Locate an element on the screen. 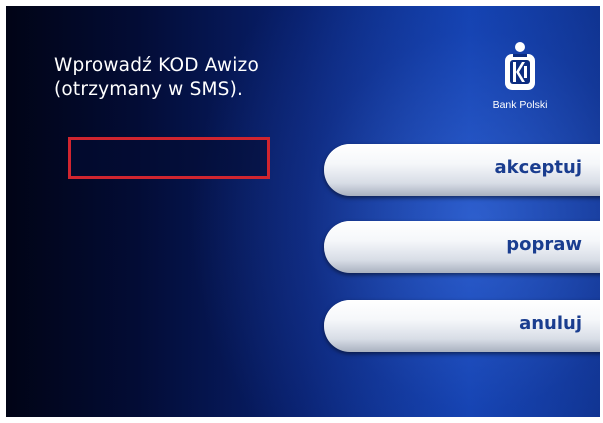 The width and height of the screenshot is (603, 423). accept-button: akceptuj is located at coordinates (462, 170).